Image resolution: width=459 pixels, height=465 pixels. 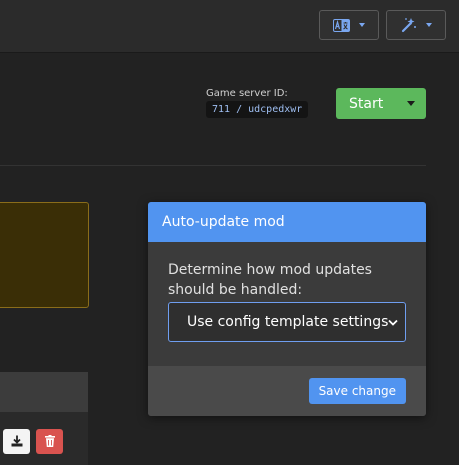 What do you see at coordinates (213, 165) in the screenshot?
I see `section-divider` at bounding box center [213, 165].